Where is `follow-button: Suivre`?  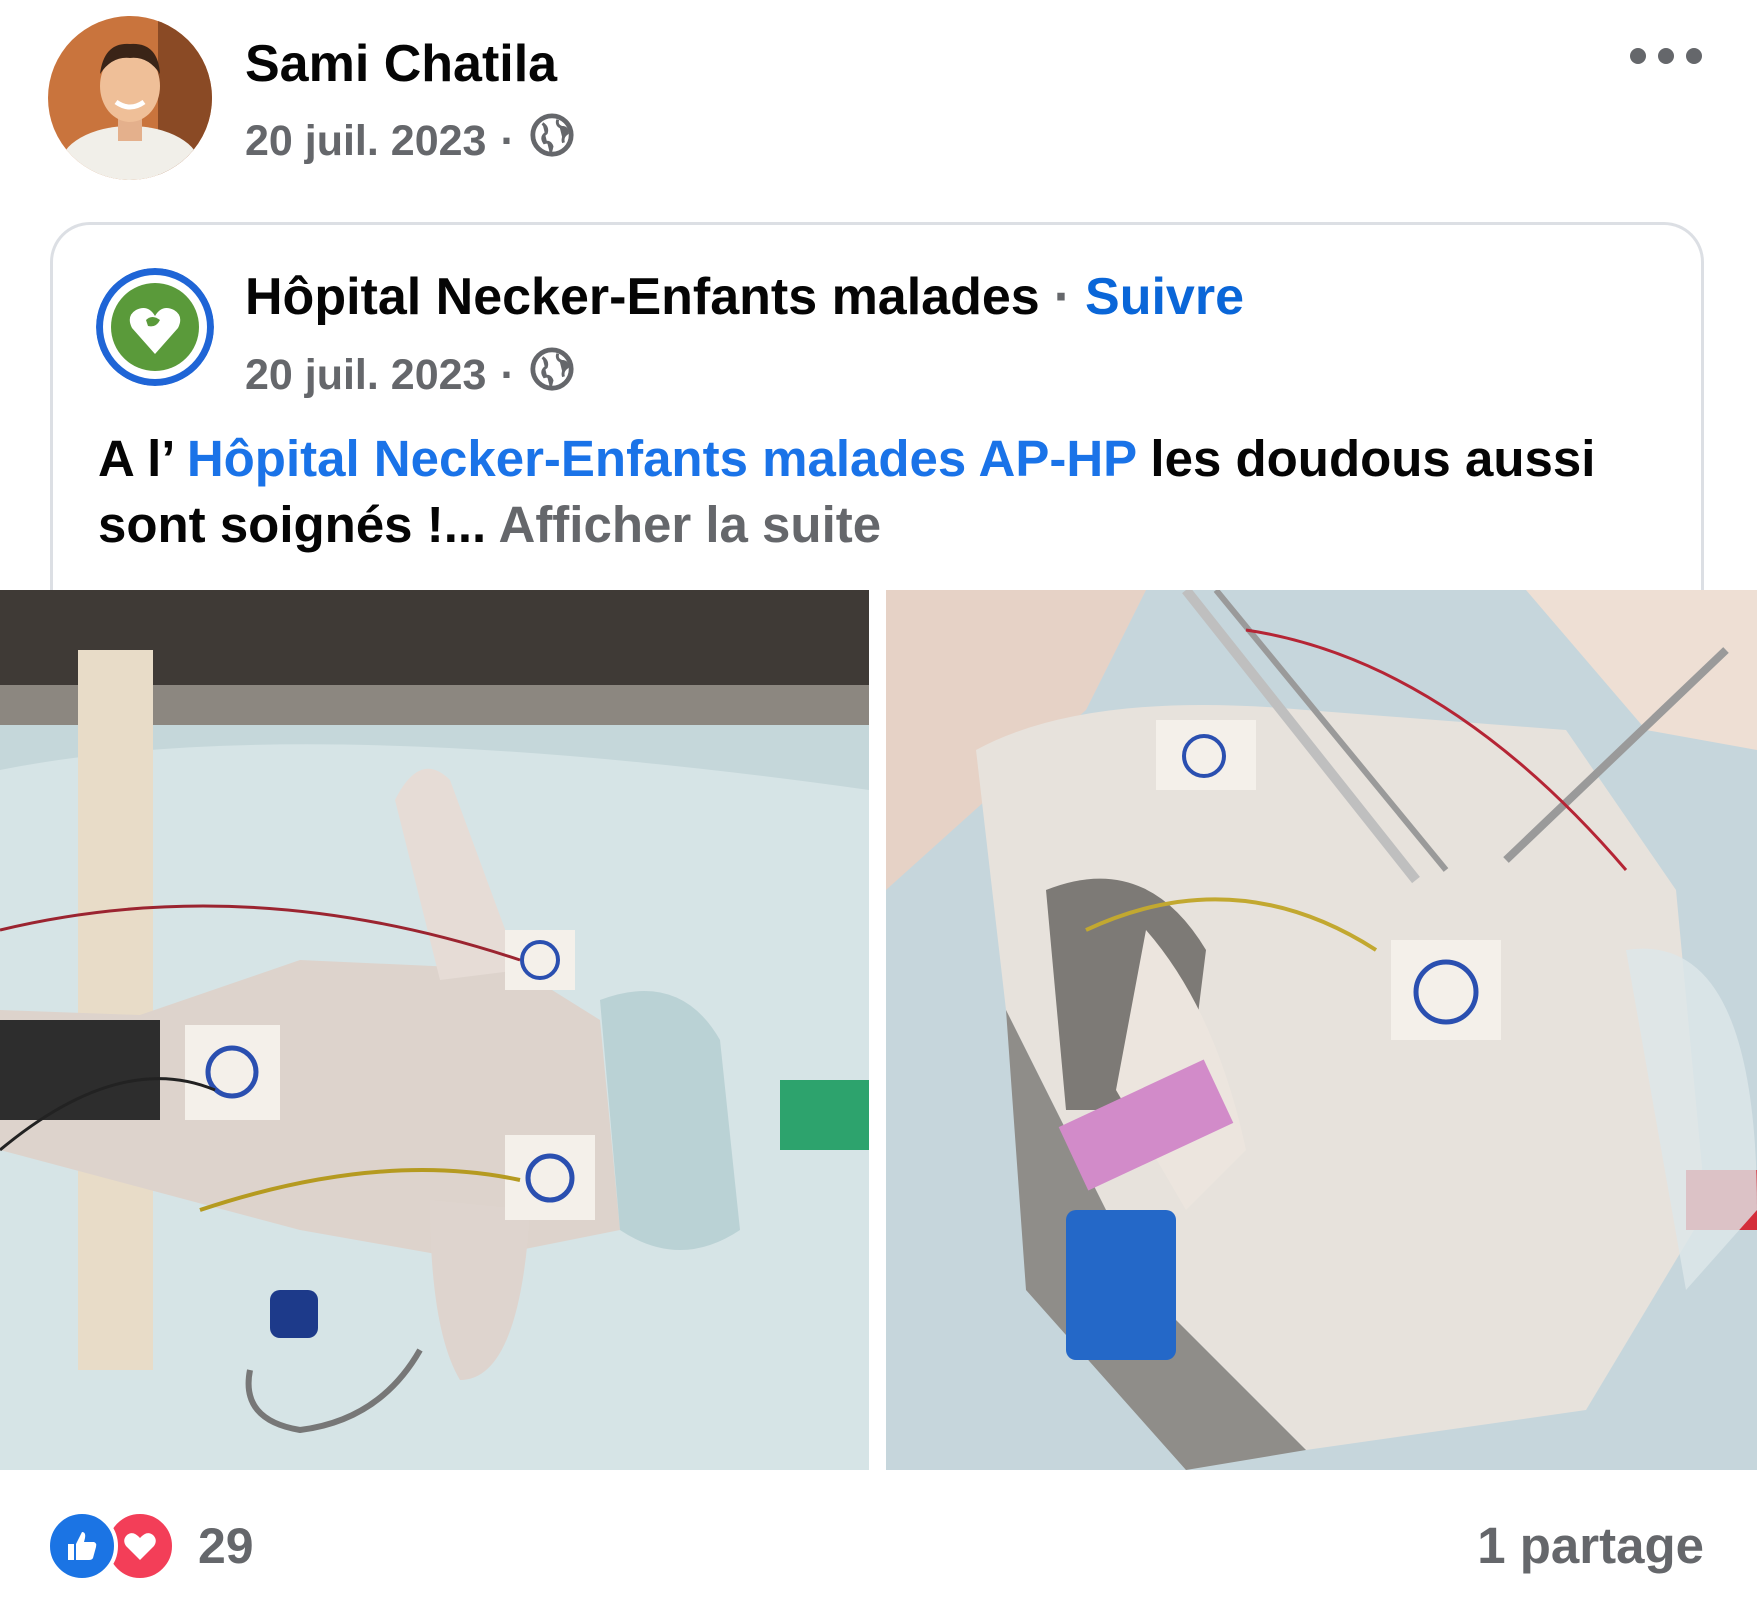 follow-button: Suivre is located at coordinates (1164, 297).